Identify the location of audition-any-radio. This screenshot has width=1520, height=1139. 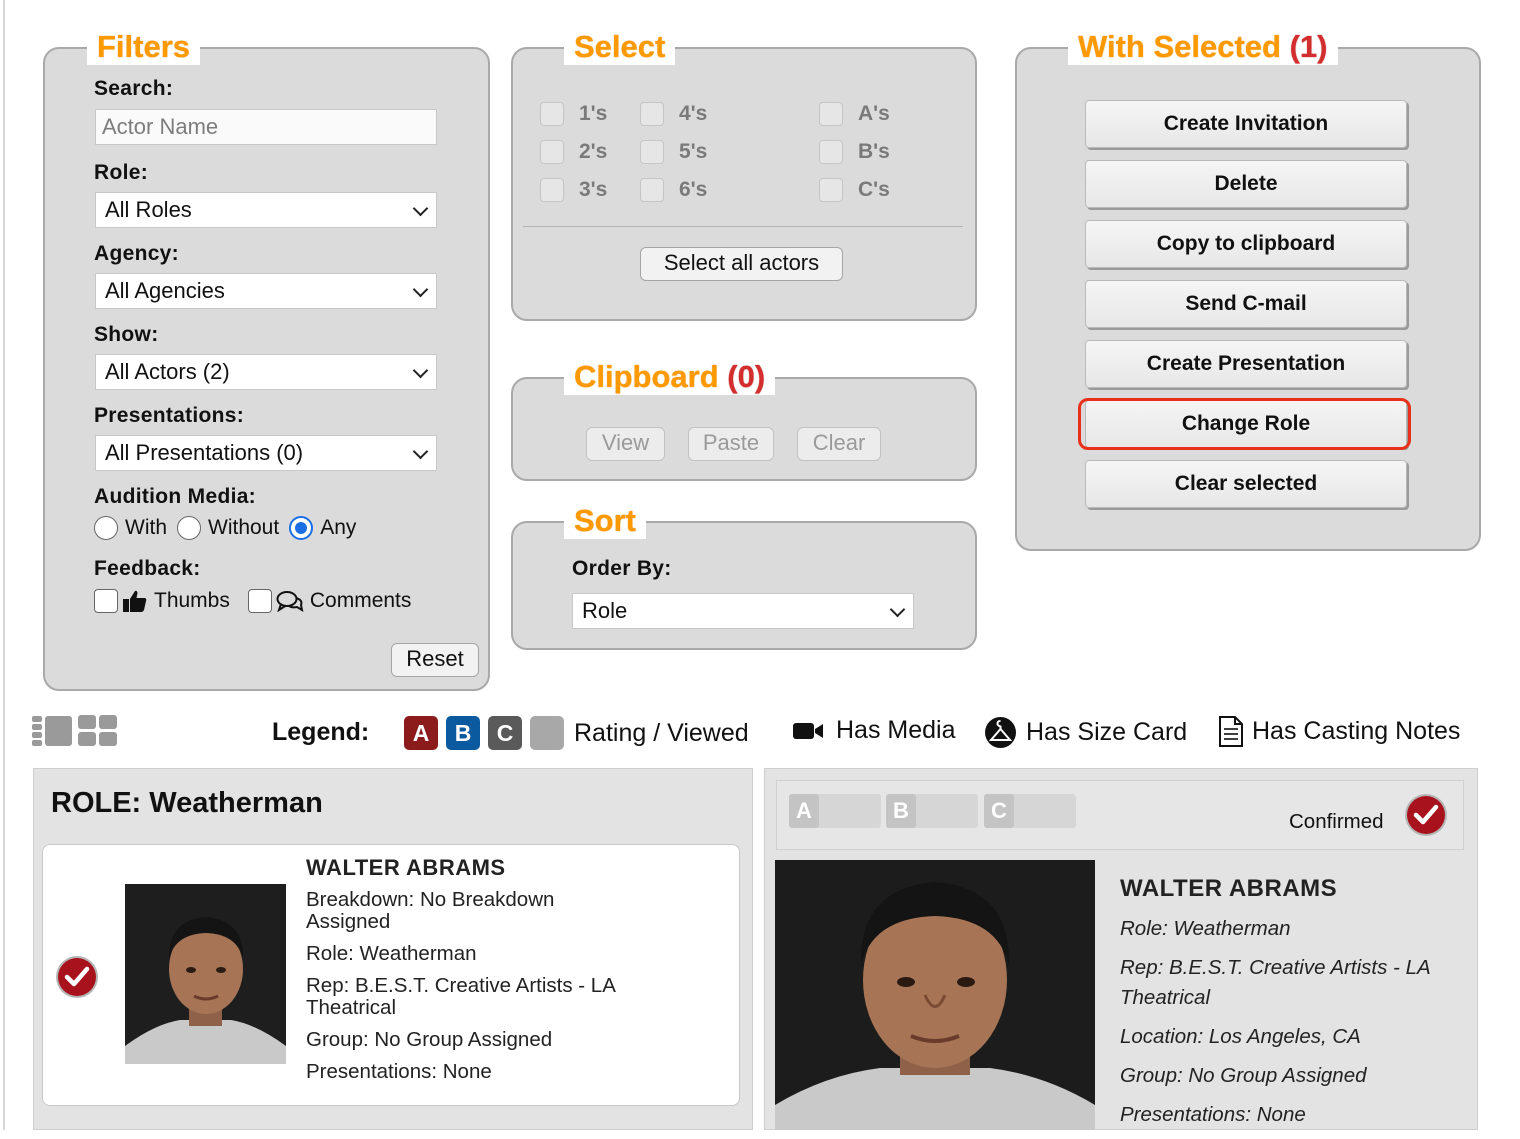
(301, 528).